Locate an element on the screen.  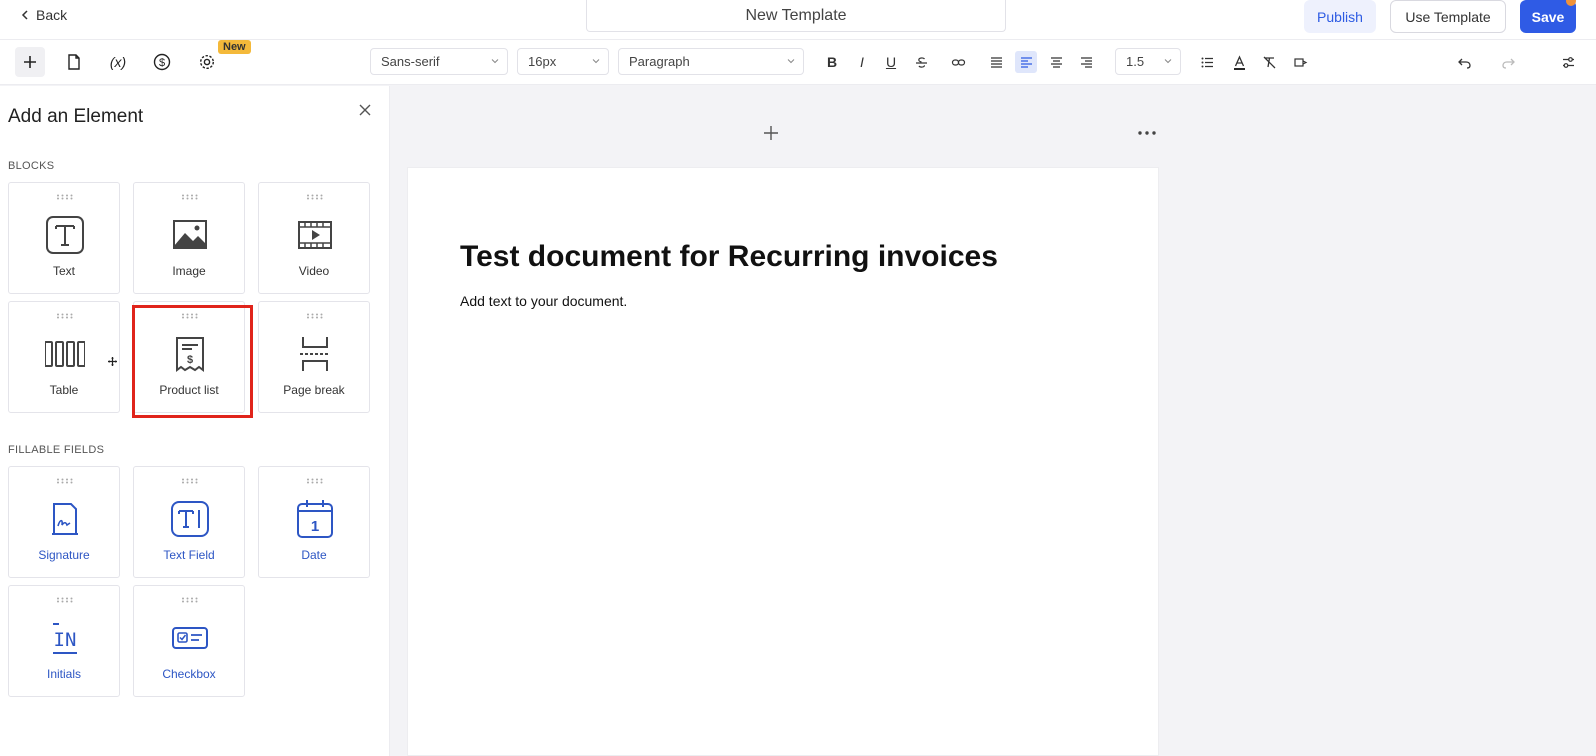
initials-icon-text: IN is located at coordinates (65, 640).